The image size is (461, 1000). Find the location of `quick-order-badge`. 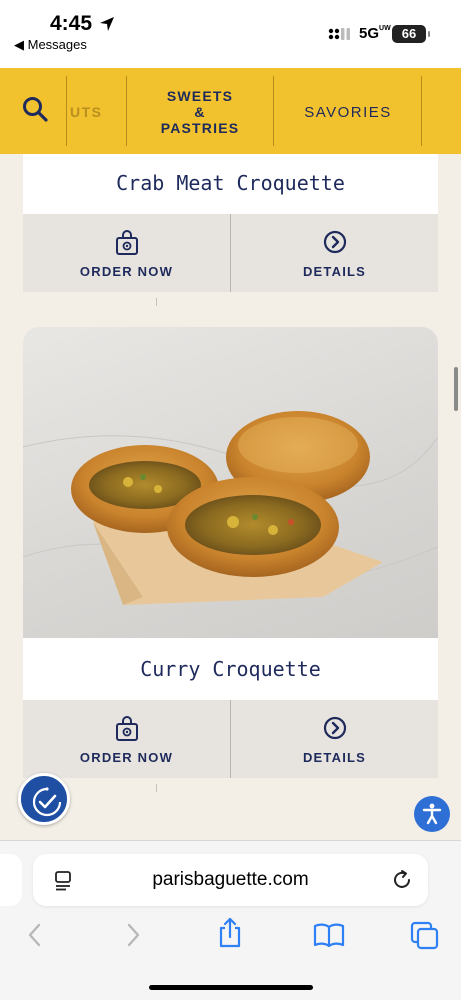

quick-order-badge is located at coordinates (44, 799).